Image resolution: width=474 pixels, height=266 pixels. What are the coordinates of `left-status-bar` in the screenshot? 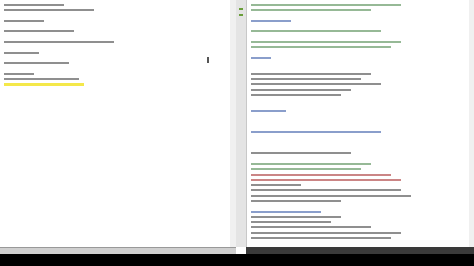 It's located at (118, 250).